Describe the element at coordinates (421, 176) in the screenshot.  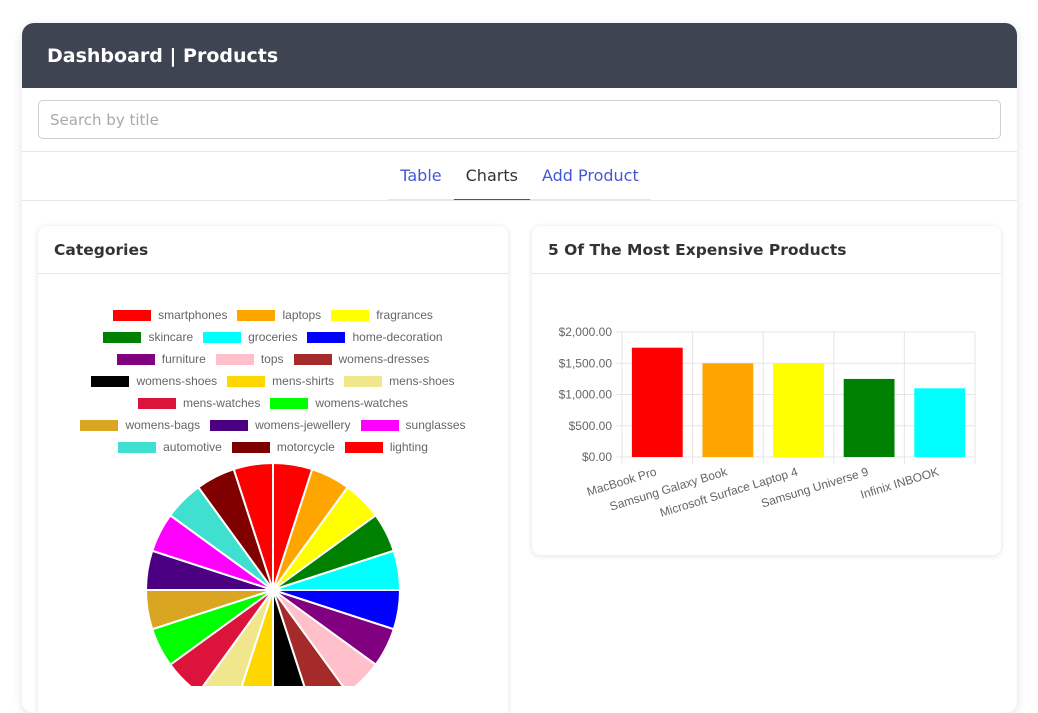
I see `tab-table: Table` at that location.